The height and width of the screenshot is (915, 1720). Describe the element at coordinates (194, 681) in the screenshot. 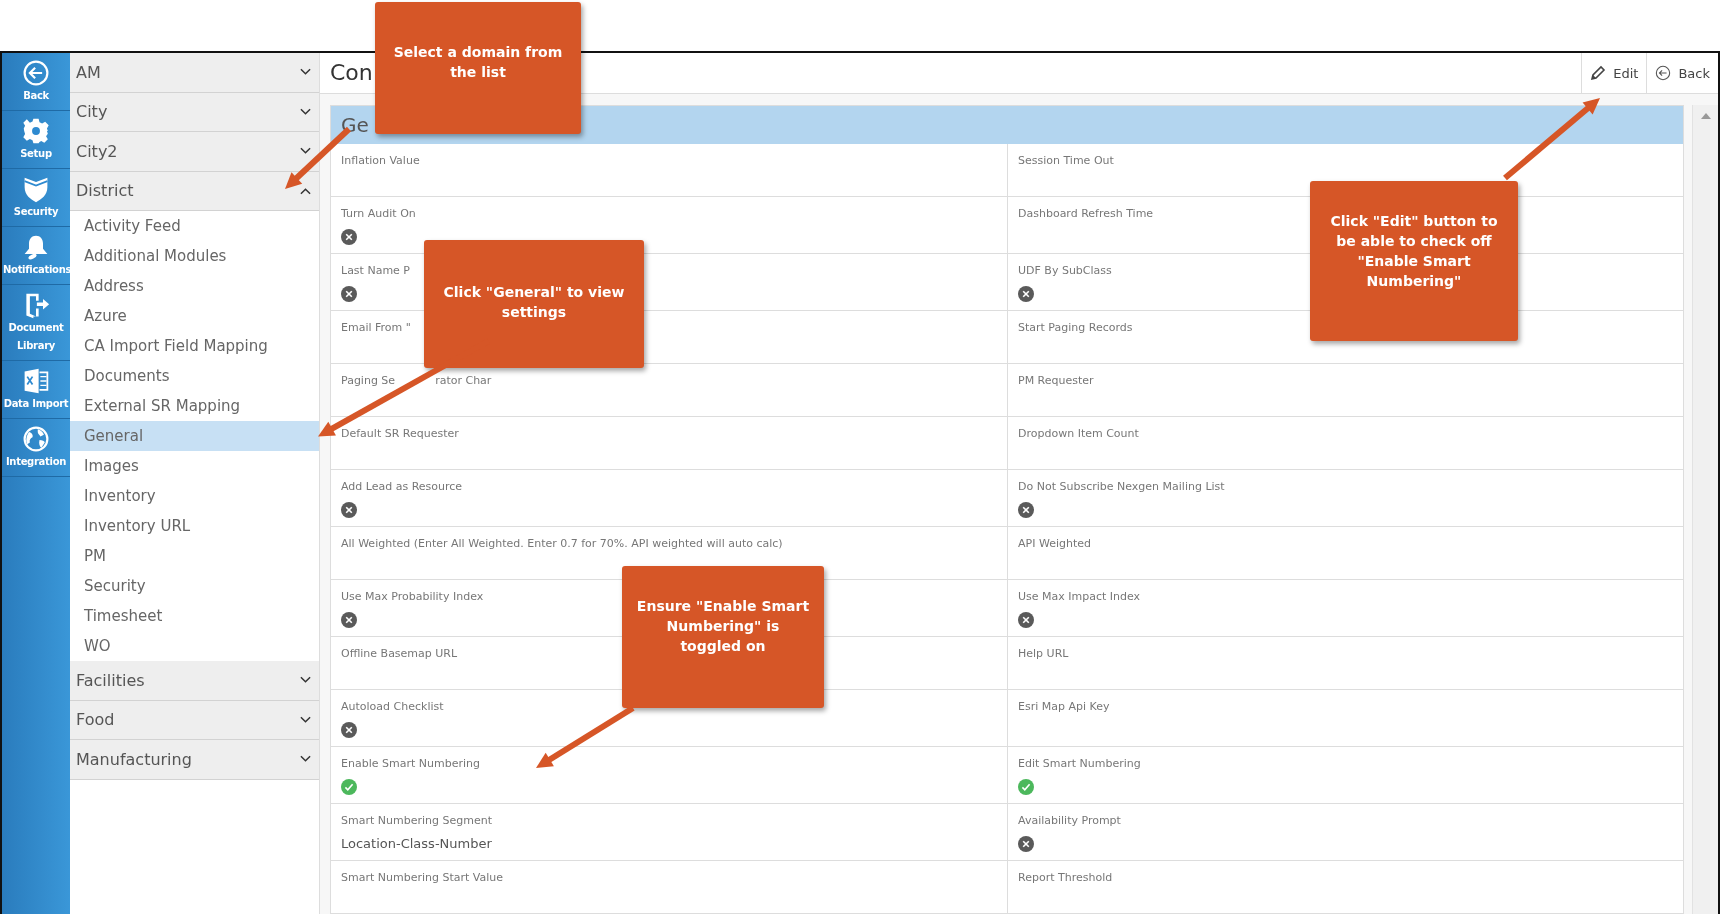

I see `domain-header: Facilities` at that location.